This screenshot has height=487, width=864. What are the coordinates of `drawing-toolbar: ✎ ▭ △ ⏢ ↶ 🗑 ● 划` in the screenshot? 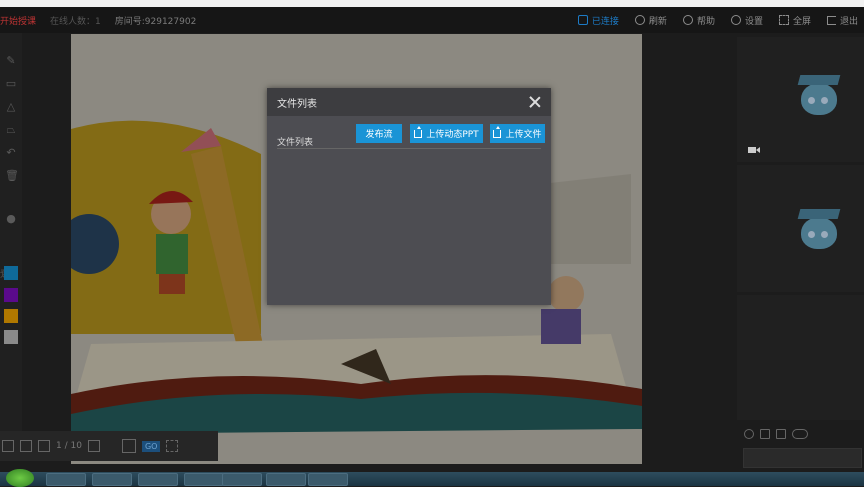 It's located at (11, 233).